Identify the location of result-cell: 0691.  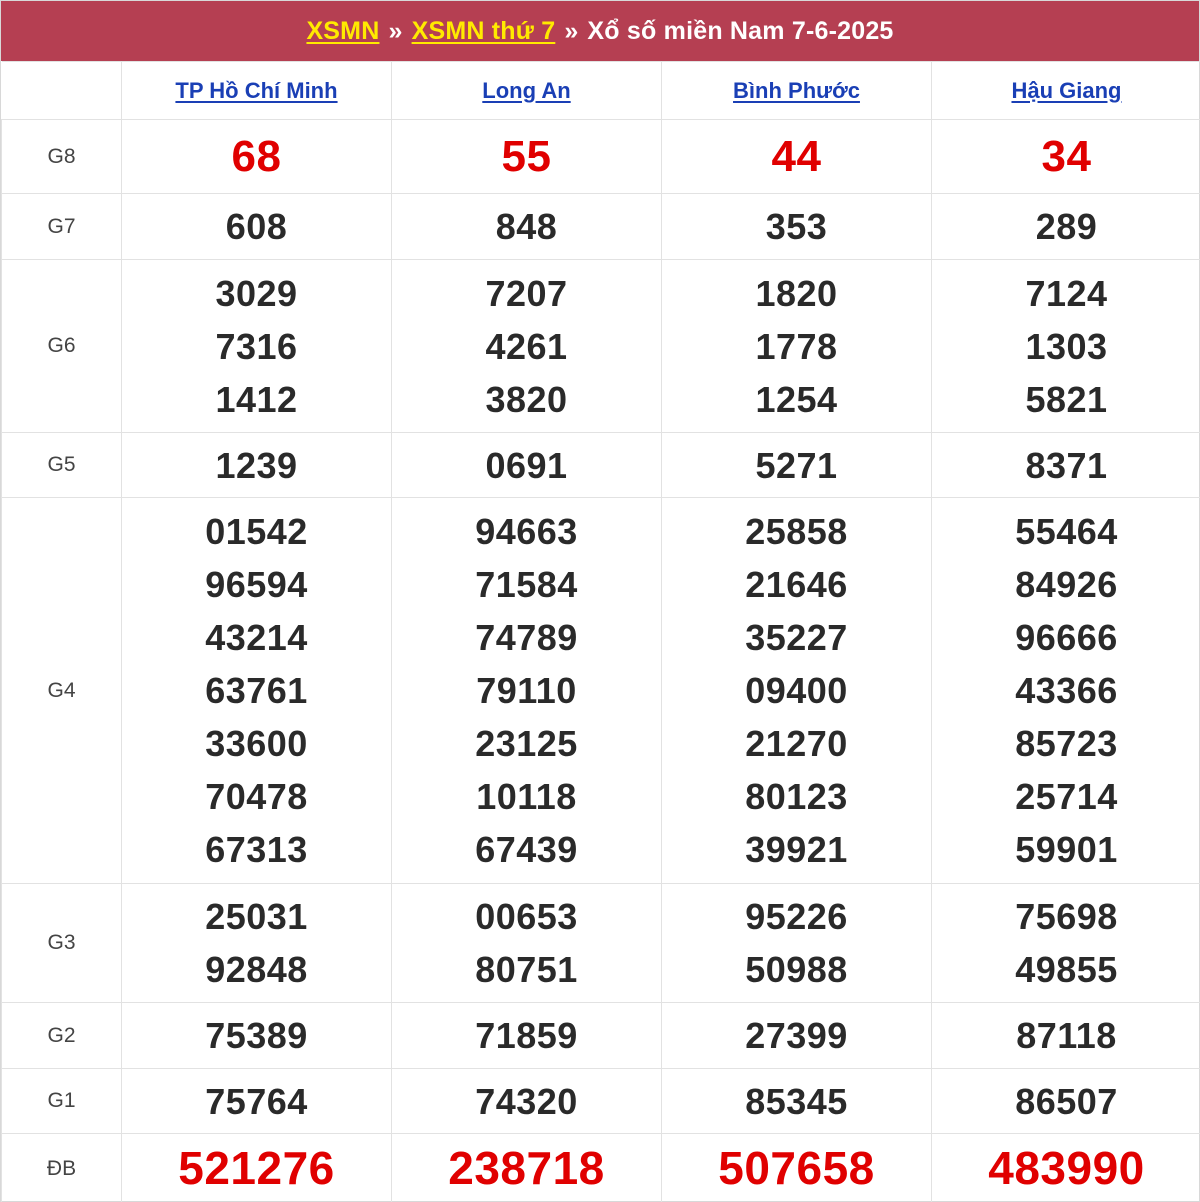
(526, 465).